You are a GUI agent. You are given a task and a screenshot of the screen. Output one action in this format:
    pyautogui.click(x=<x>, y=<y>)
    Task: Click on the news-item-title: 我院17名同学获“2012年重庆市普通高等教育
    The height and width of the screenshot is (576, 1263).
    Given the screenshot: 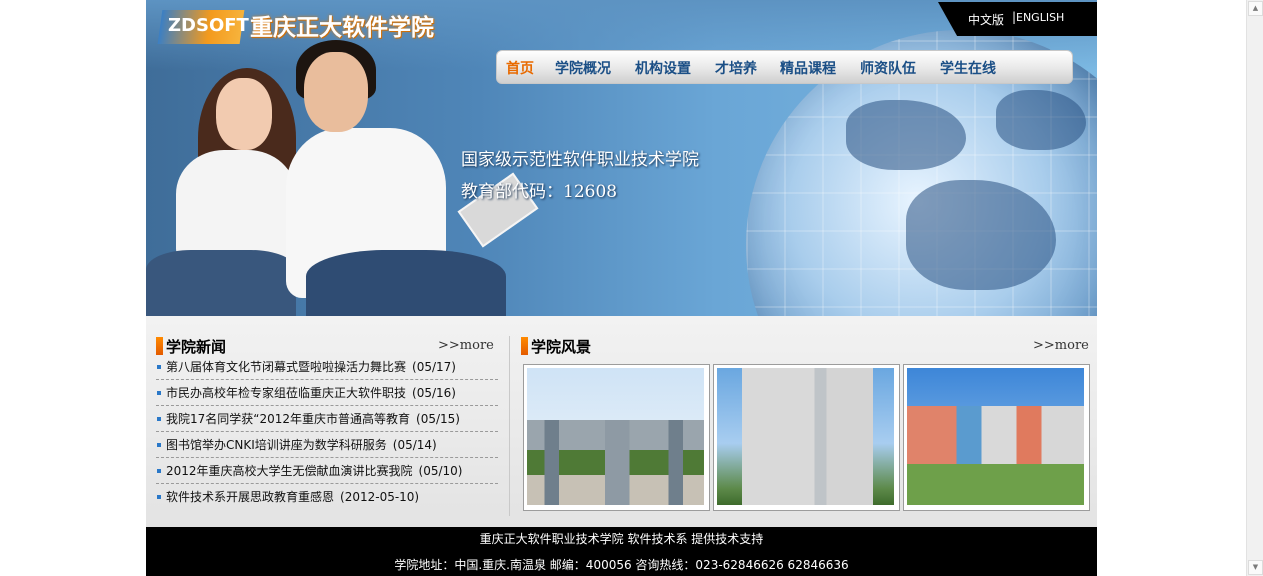 What is the action you would take?
    pyautogui.click(x=288, y=419)
    